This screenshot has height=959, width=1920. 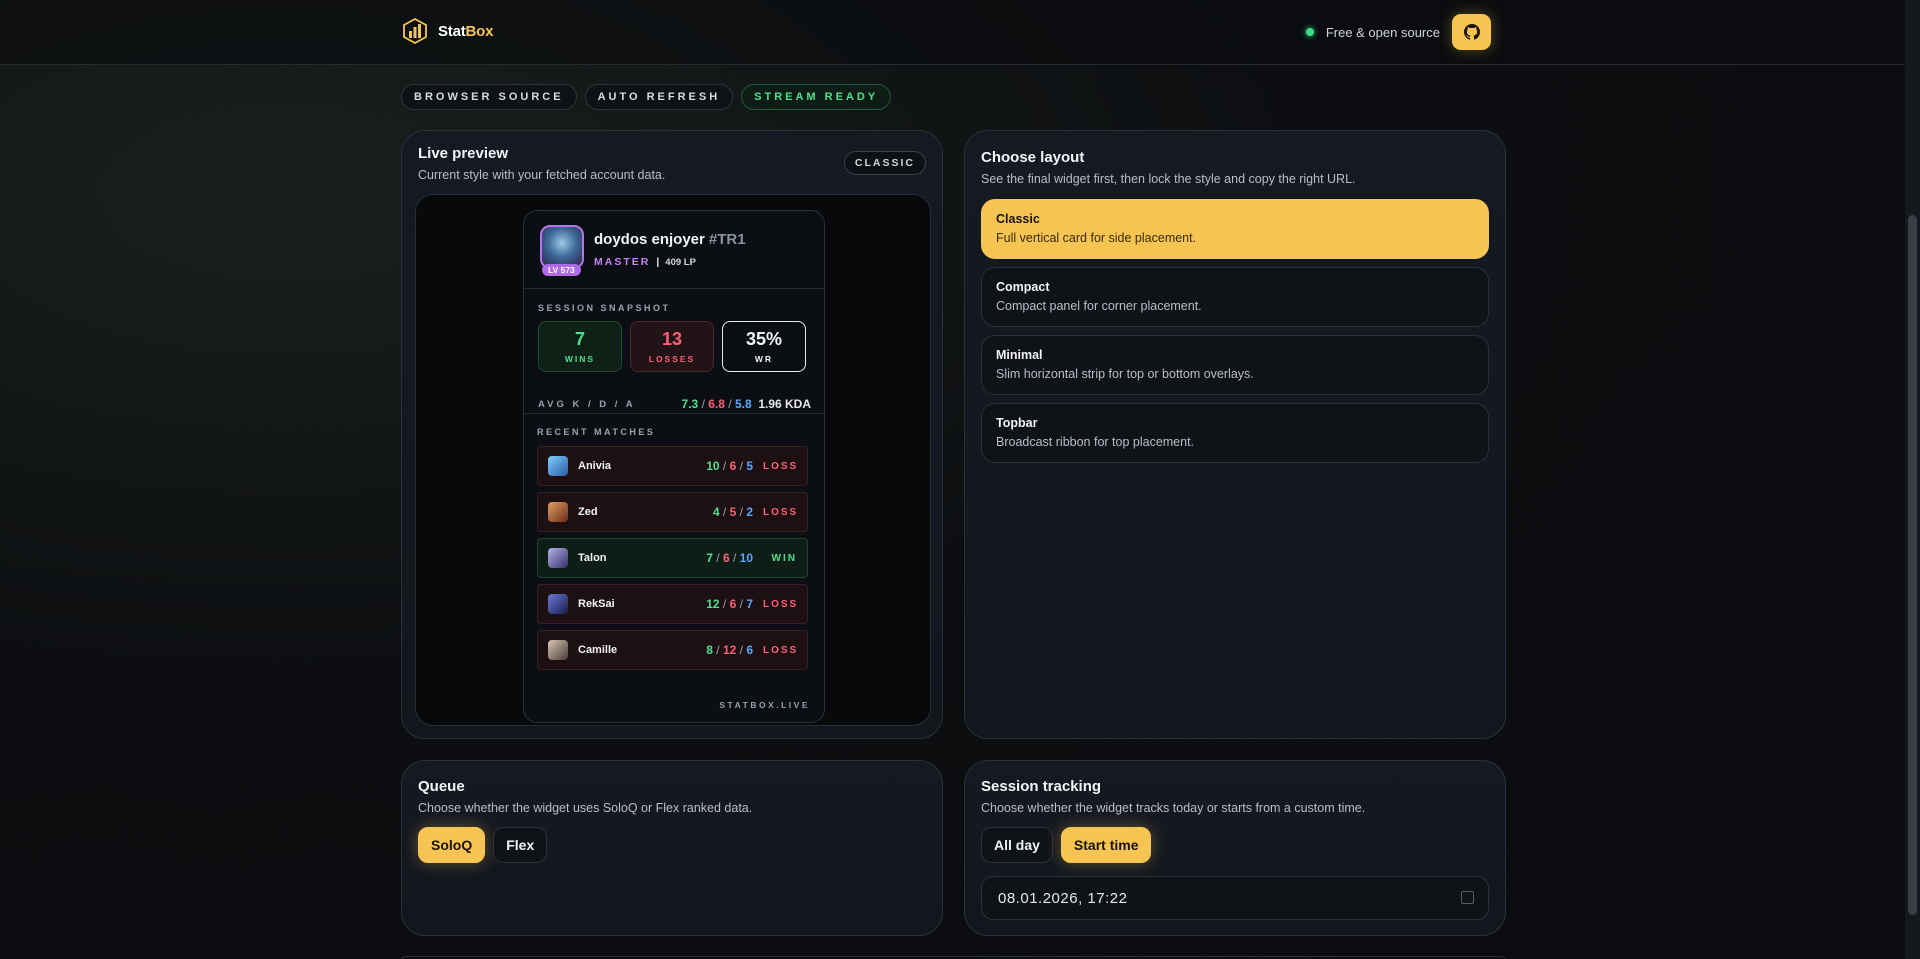 What do you see at coordinates (598, 650) in the screenshot?
I see `match-champion: Camille` at bounding box center [598, 650].